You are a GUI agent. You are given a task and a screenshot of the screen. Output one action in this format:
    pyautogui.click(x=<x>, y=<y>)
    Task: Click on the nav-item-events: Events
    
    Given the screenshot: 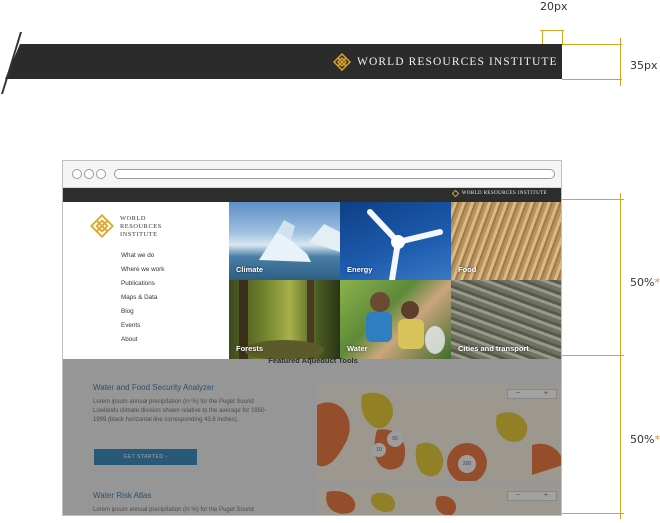 What is the action you would take?
    pyautogui.click(x=142, y=329)
    